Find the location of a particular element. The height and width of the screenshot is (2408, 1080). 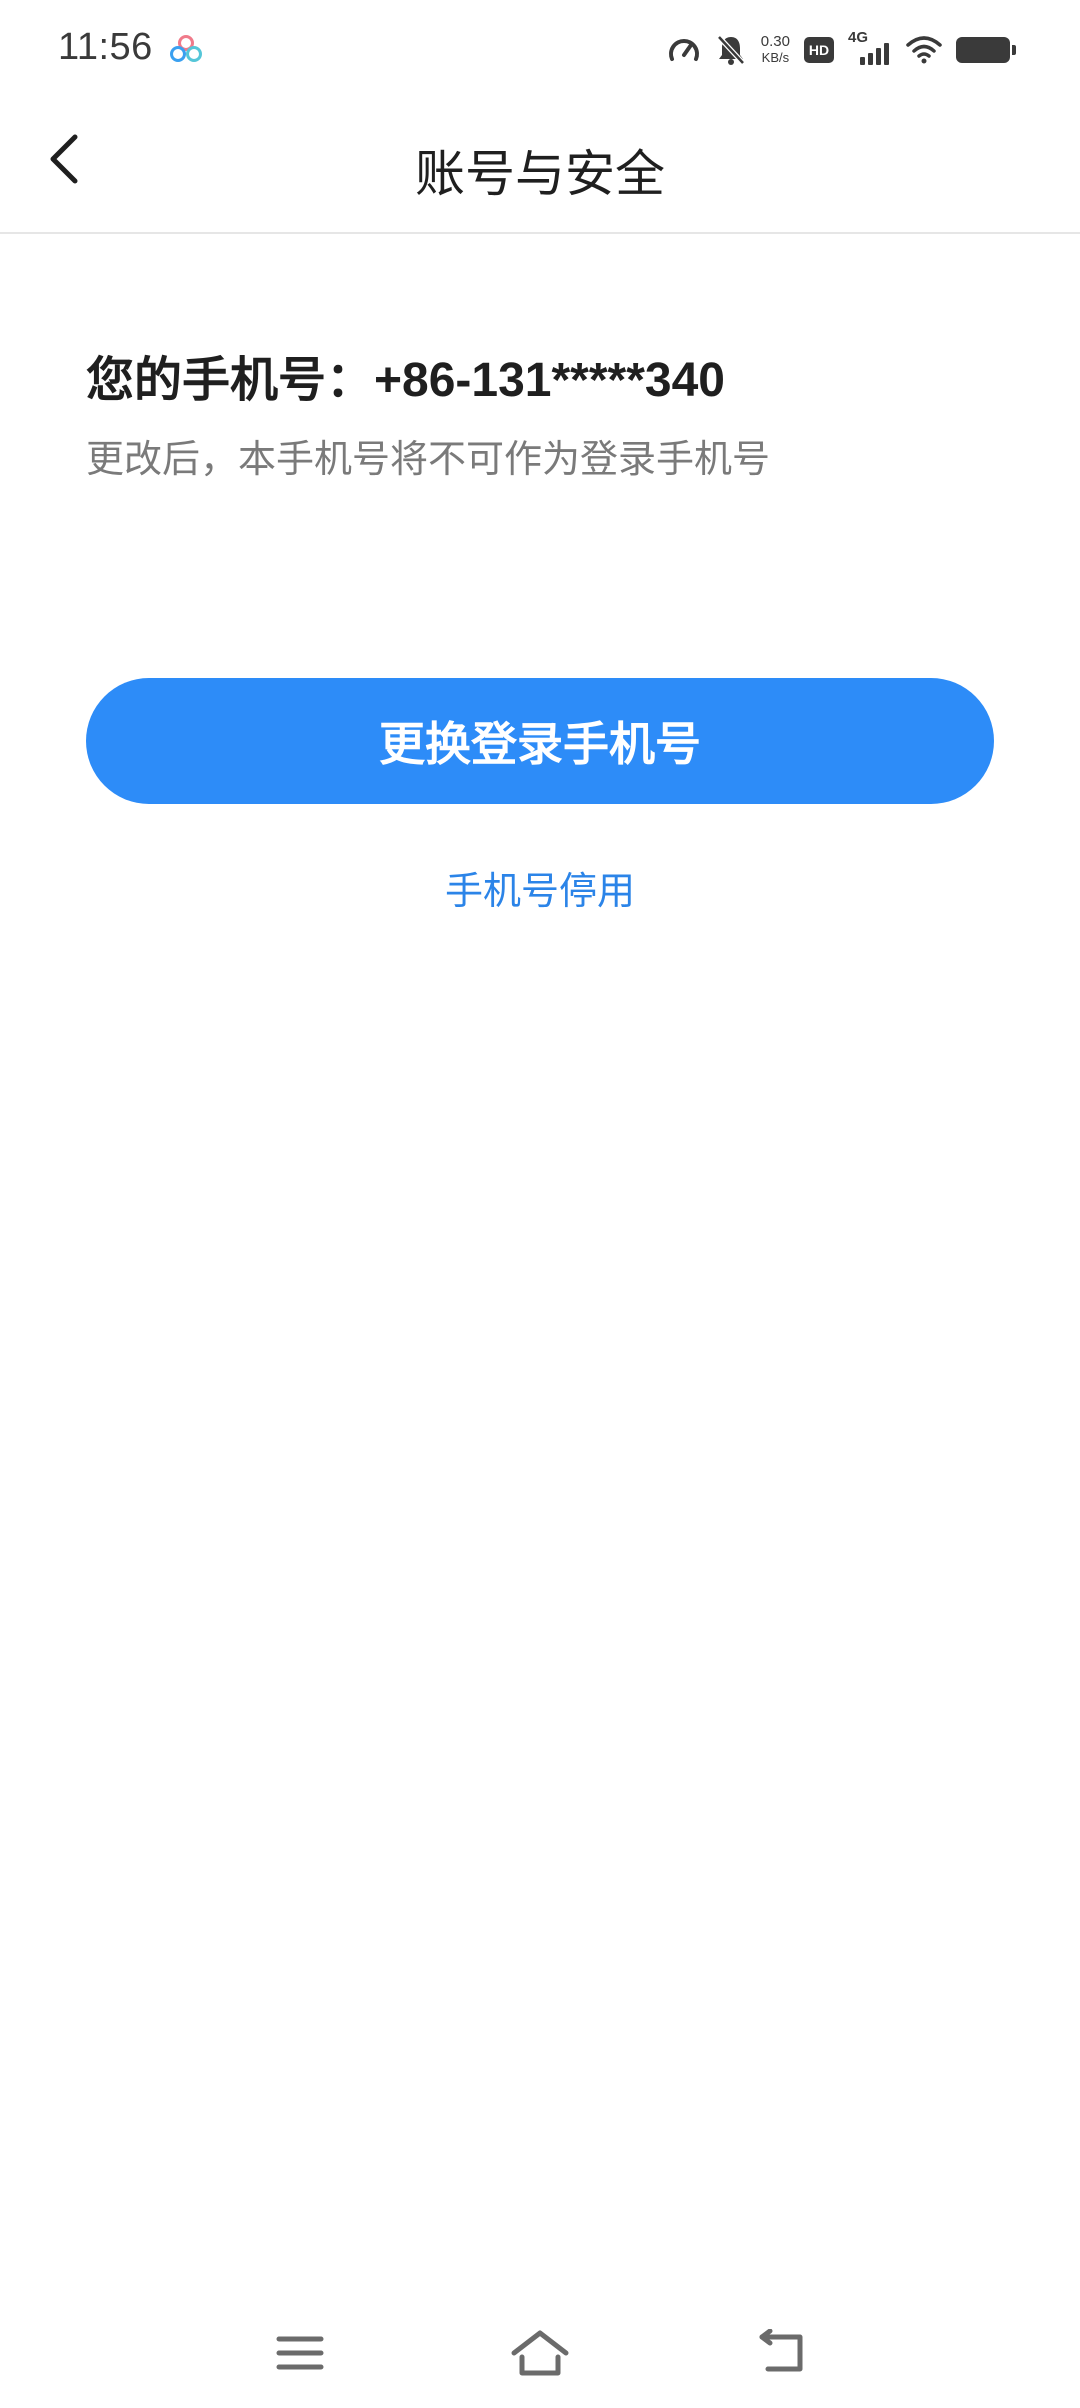

status-bar: 11:56 0.30 KB/s HD 4G is located at coordinates (540, 50).